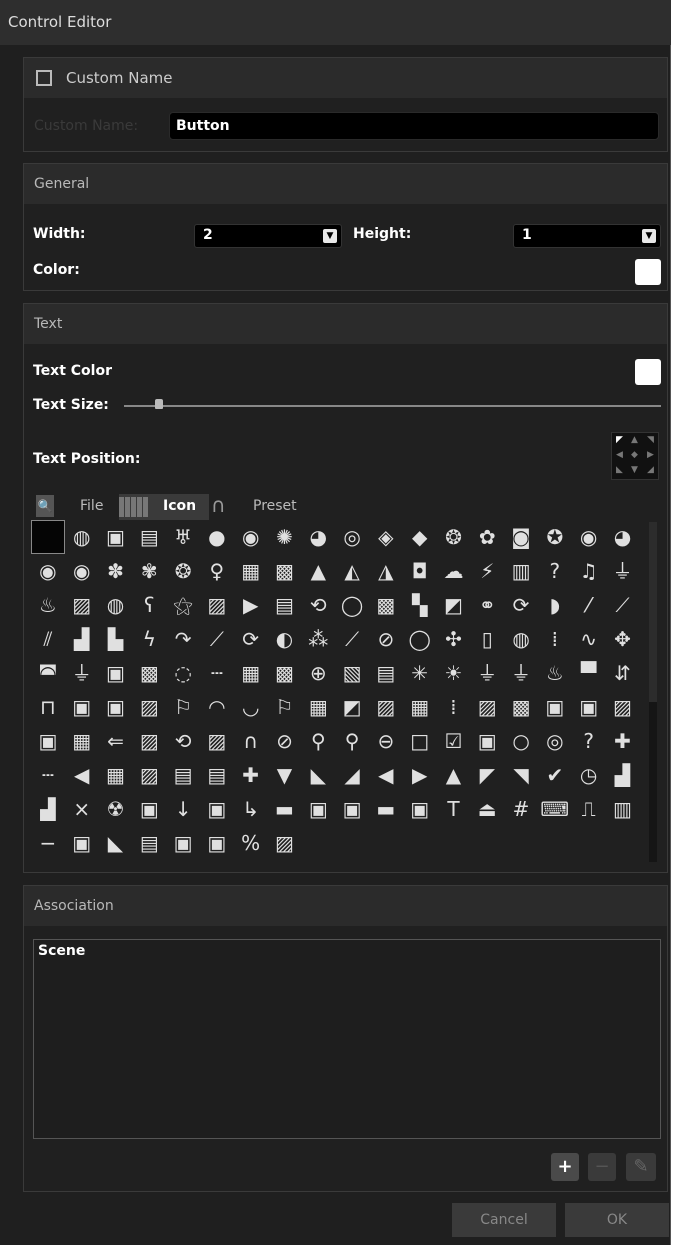 This screenshot has width=683, height=1245. What do you see at coordinates (555, 809) in the screenshot?
I see `icon-cell: ⌨` at bounding box center [555, 809].